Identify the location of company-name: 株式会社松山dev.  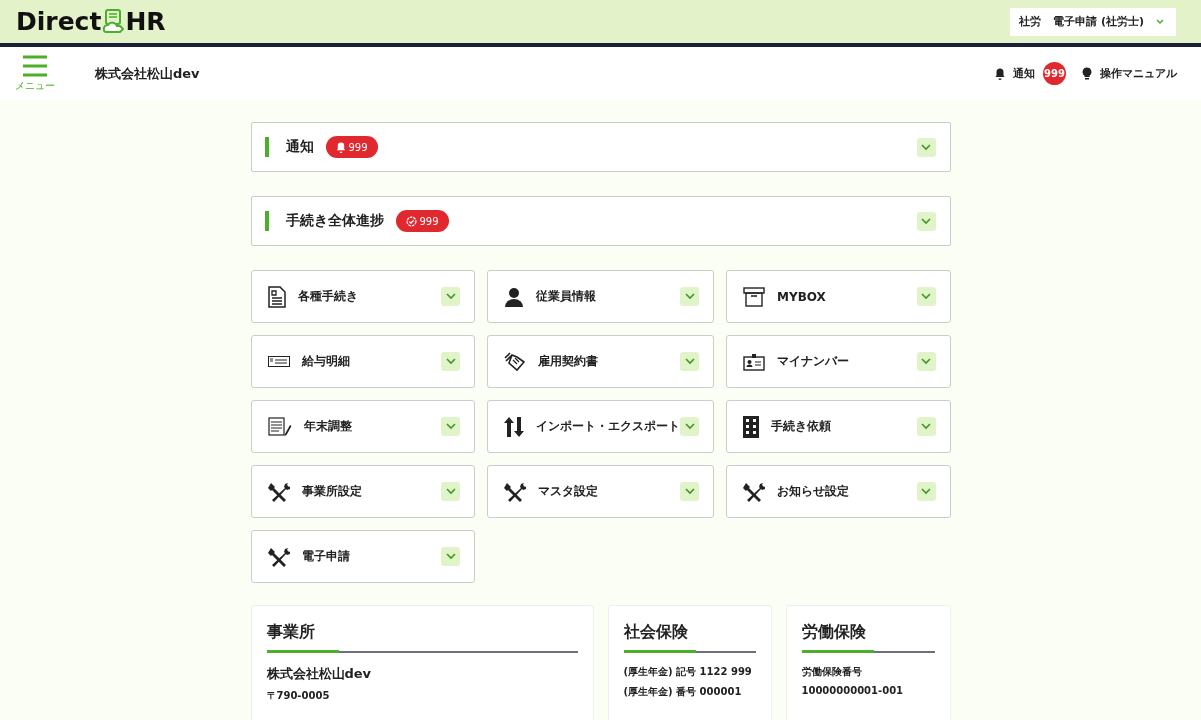
(147, 73).